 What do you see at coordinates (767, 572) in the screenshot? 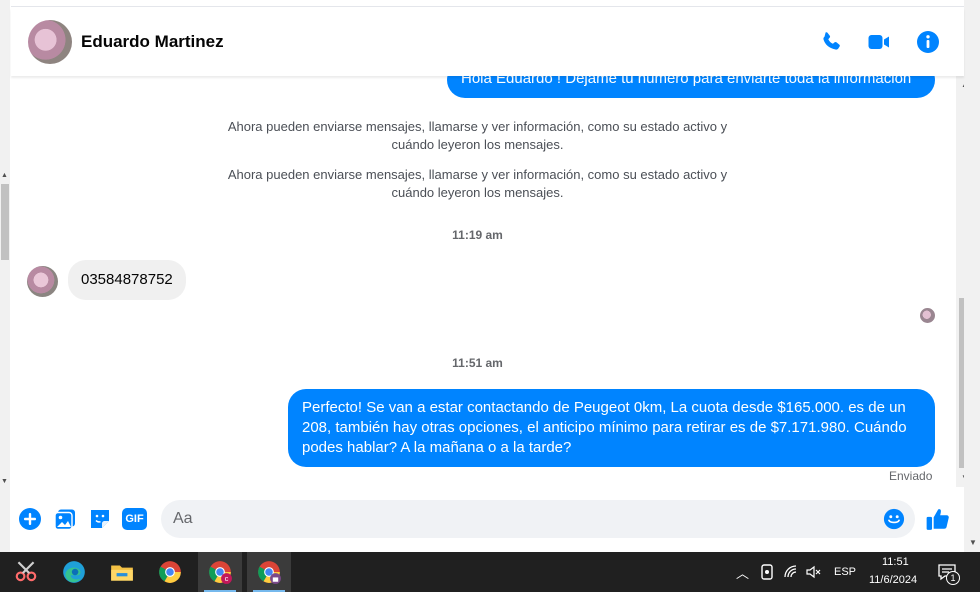
I see `meet-now-icon` at bounding box center [767, 572].